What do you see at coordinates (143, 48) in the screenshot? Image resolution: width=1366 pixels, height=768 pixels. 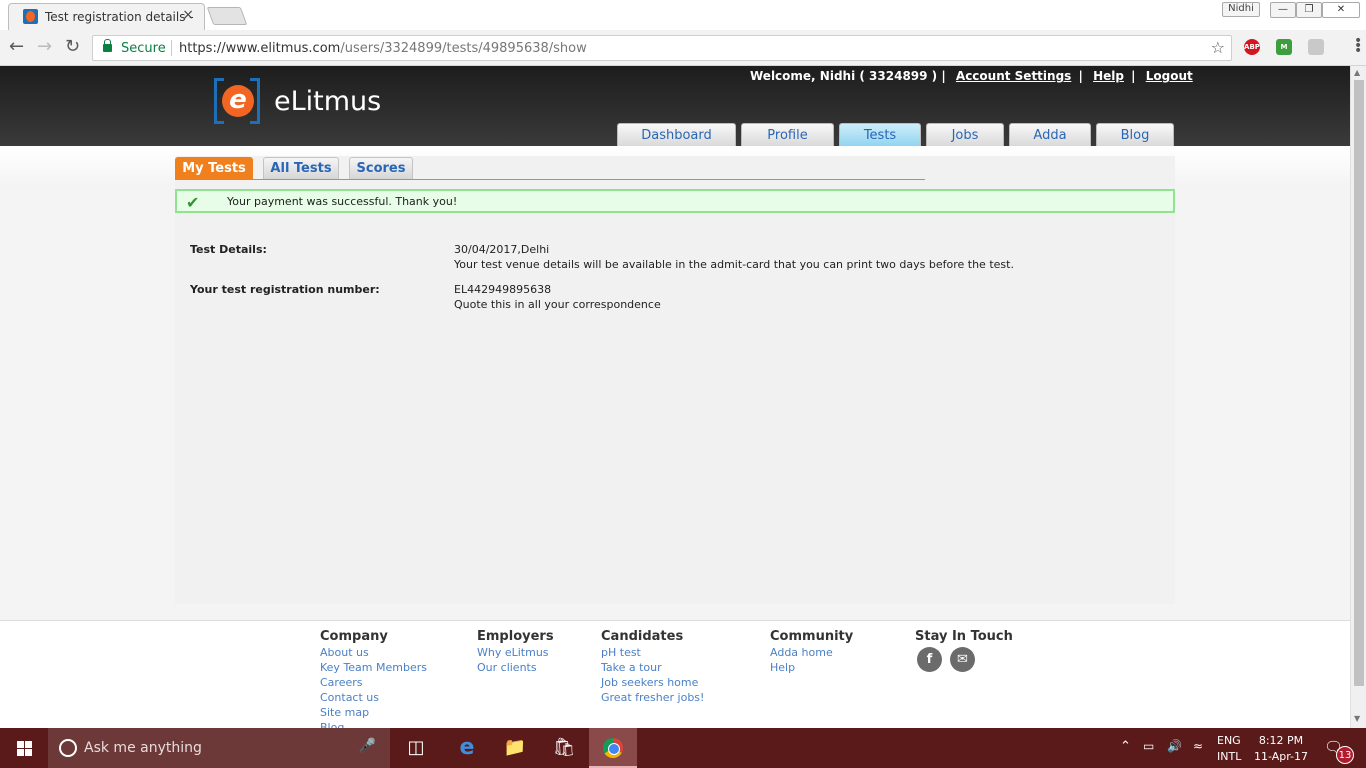 I see `secure-label: Secure` at bounding box center [143, 48].